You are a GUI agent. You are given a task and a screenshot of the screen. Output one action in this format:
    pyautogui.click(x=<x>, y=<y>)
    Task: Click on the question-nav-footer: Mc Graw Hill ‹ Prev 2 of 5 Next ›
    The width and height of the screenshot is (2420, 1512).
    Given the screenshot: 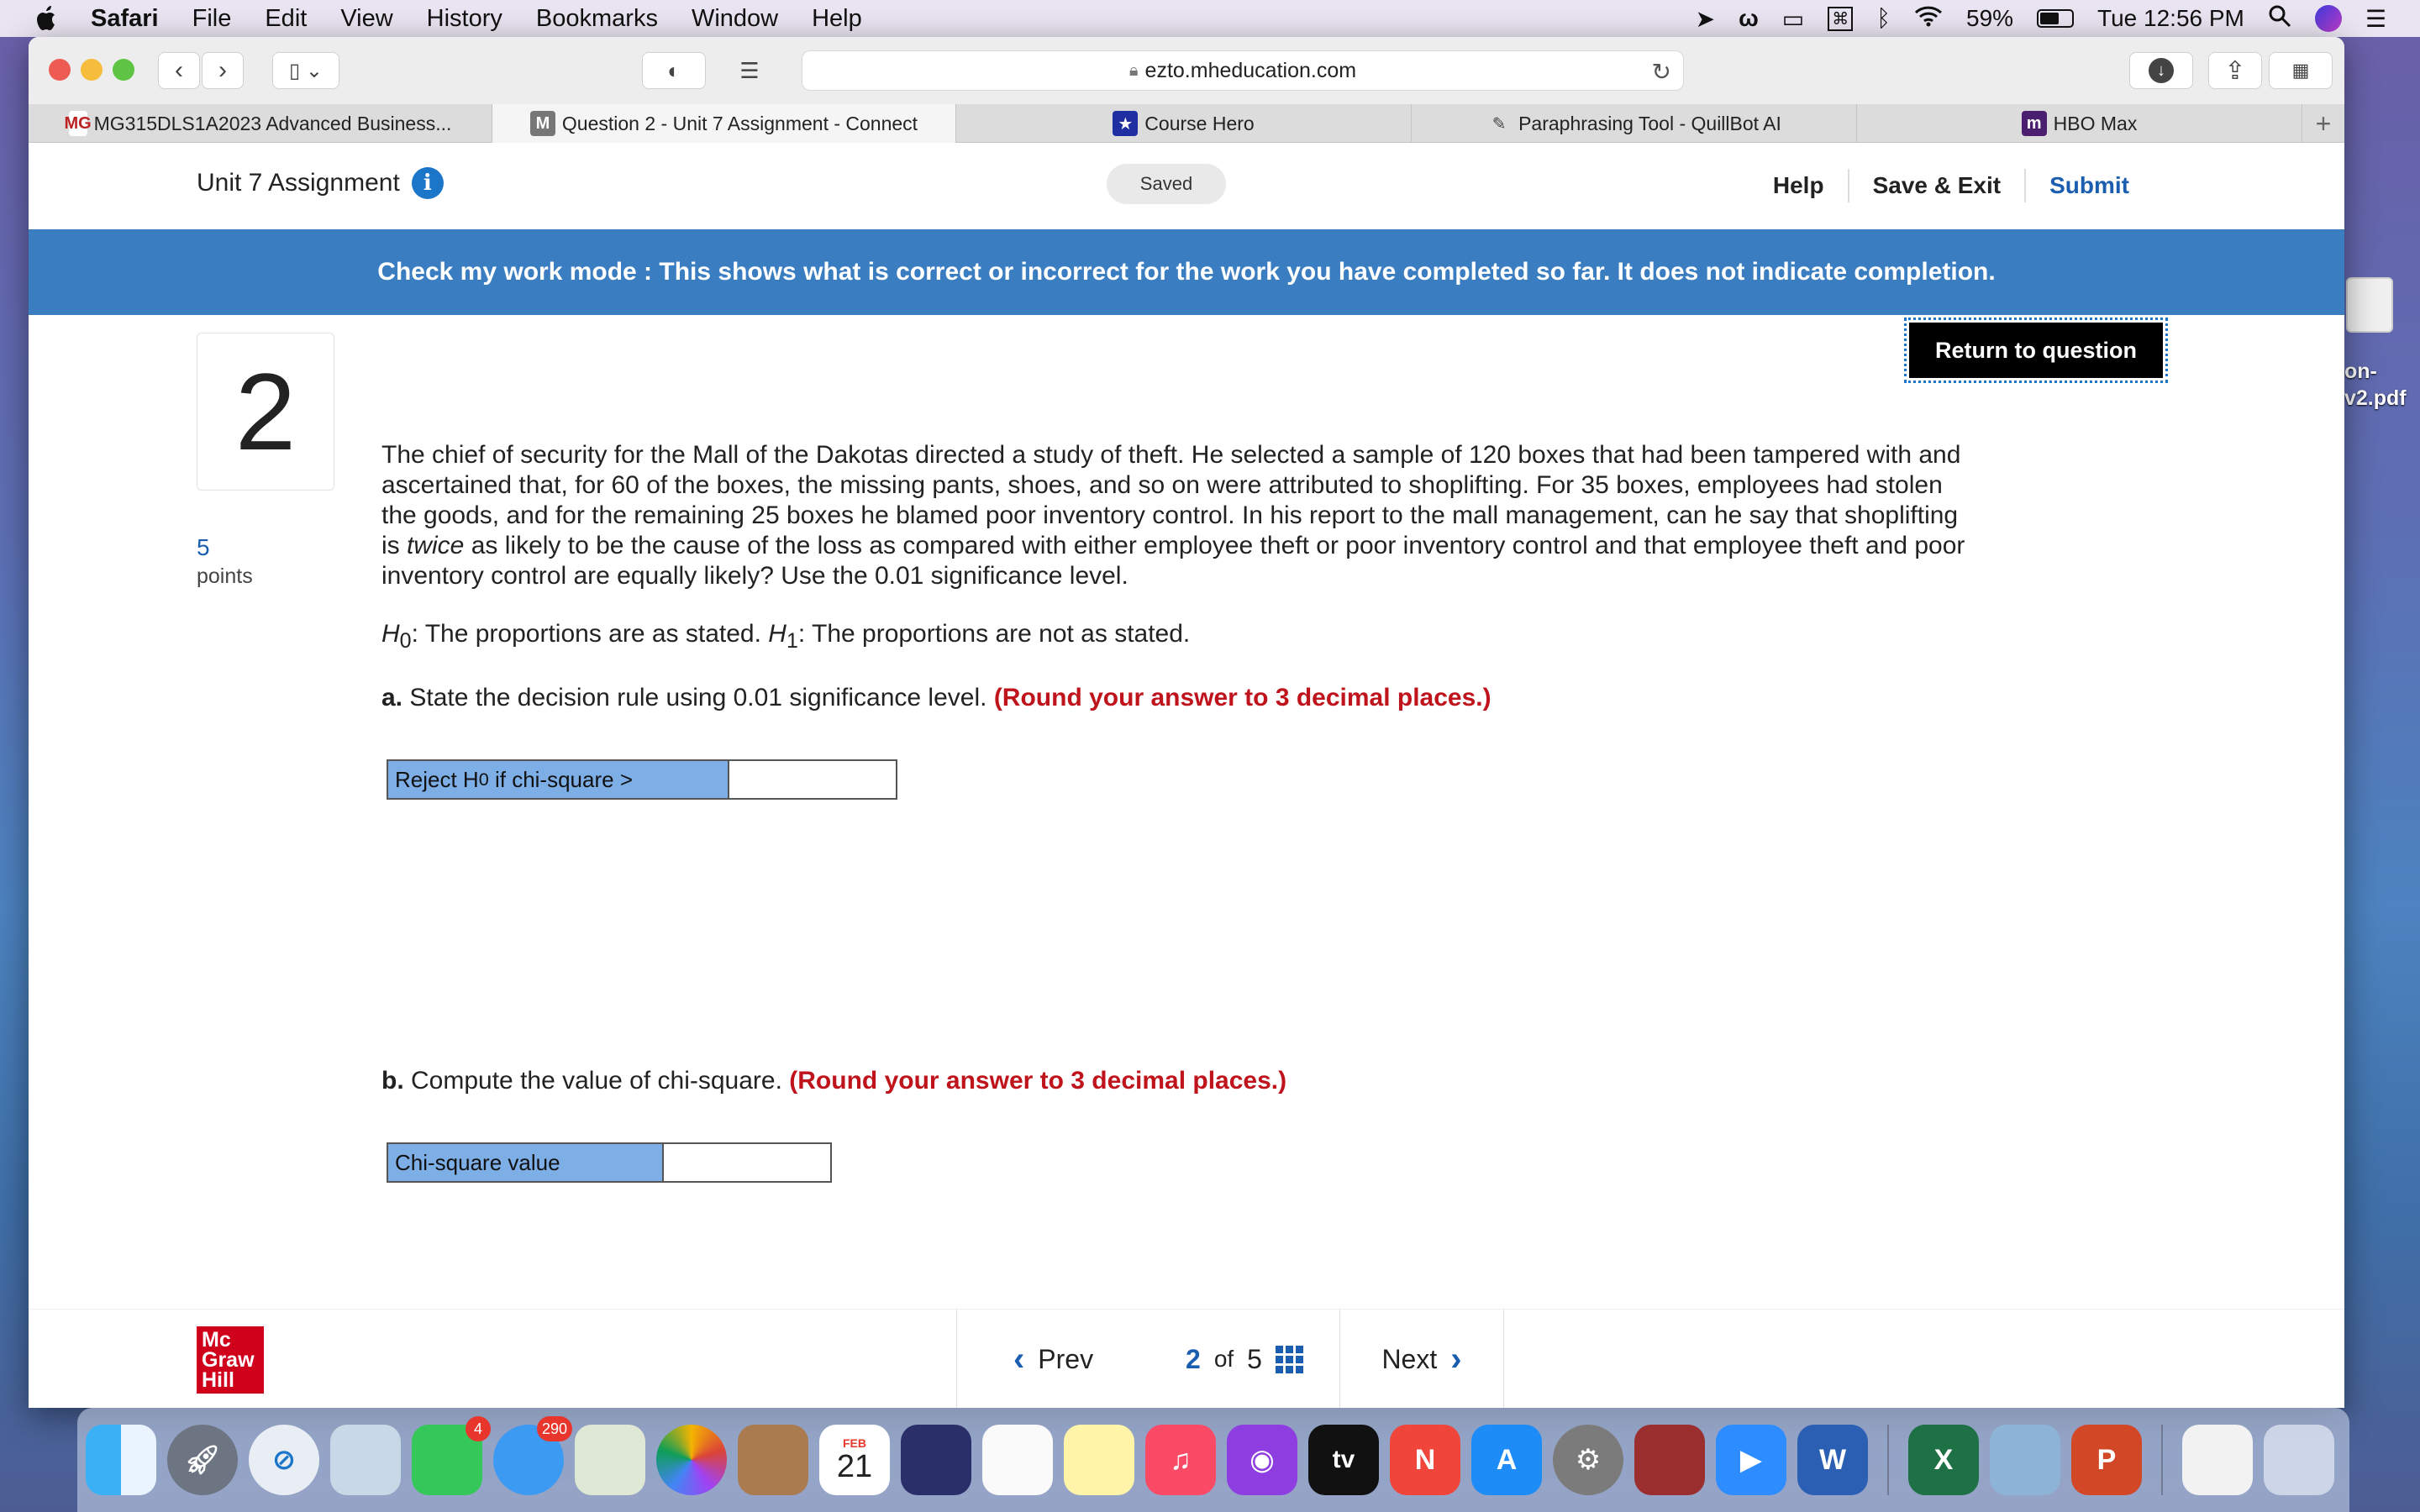 What is the action you would take?
    pyautogui.click(x=1186, y=1358)
    